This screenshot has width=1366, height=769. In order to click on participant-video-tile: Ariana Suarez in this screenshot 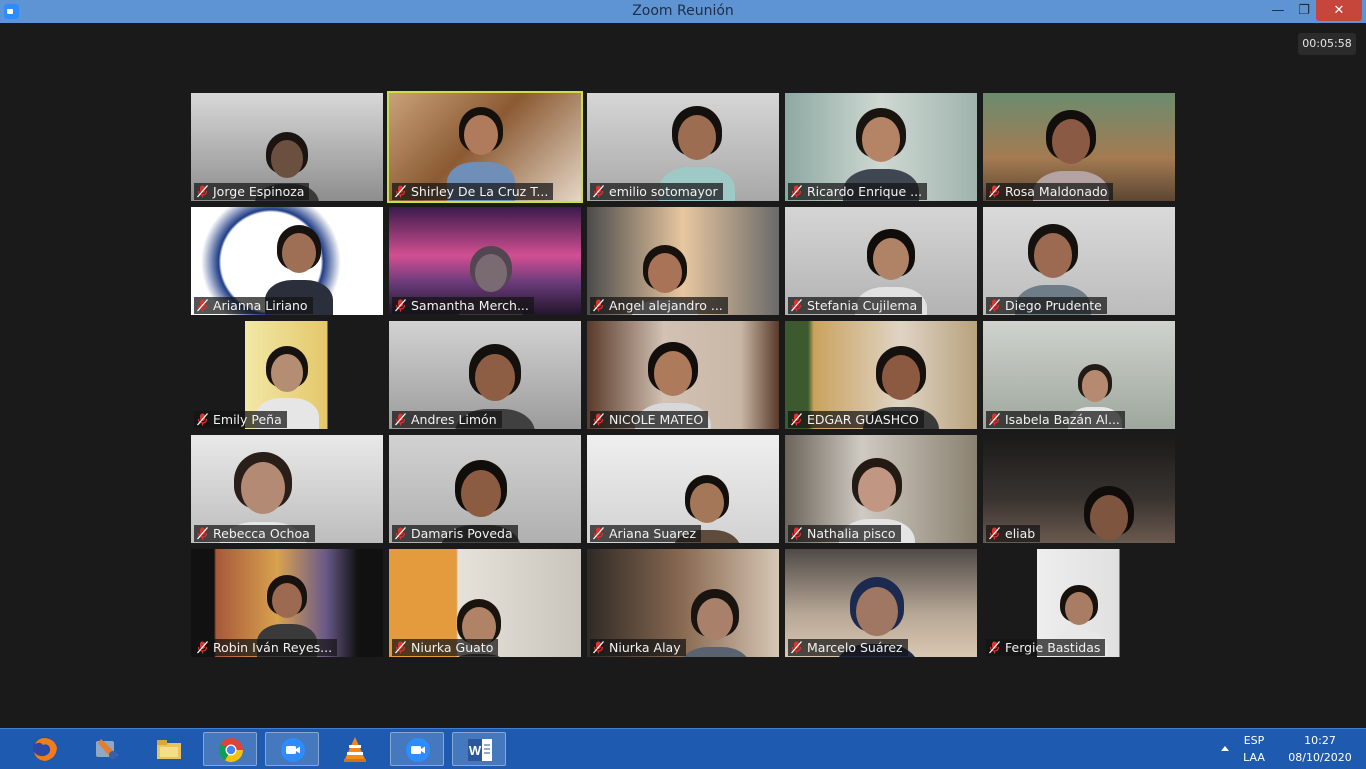, I will do `click(683, 489)`.